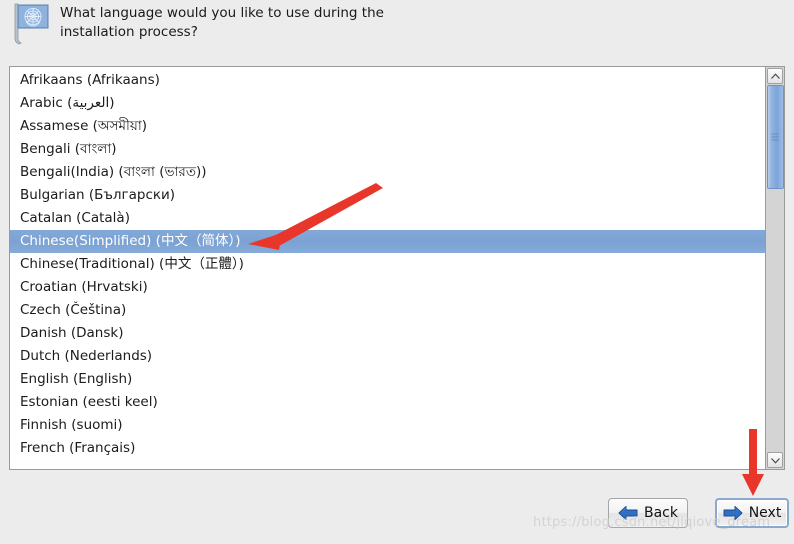 The image size is (794, 544). I want to click on list-item: Afrikaans (Afrikaans), so click(387, 80).